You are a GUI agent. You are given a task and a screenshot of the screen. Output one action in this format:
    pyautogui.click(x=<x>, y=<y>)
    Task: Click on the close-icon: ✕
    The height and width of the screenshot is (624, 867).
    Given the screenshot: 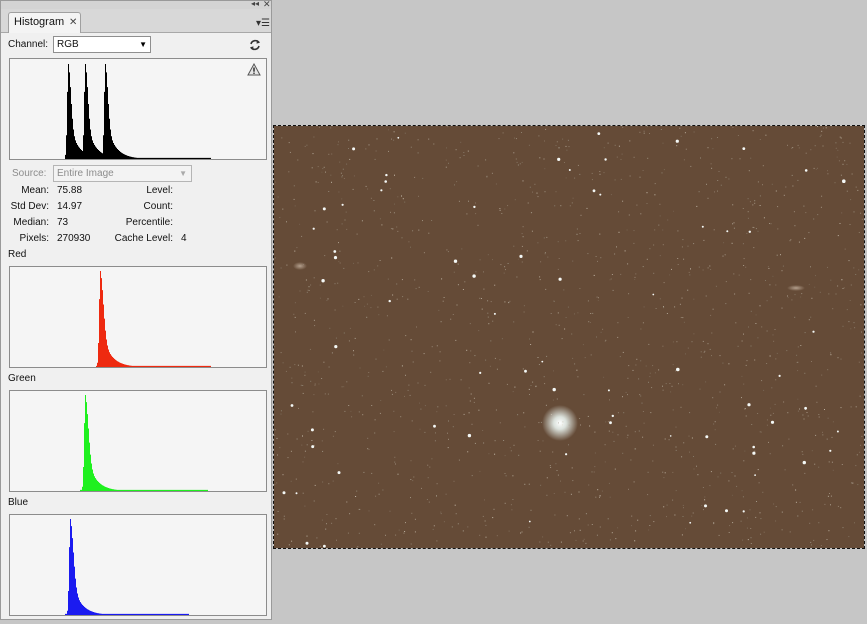 What is the action you would take?
    pyautogui.click(x=73, y=22)
    